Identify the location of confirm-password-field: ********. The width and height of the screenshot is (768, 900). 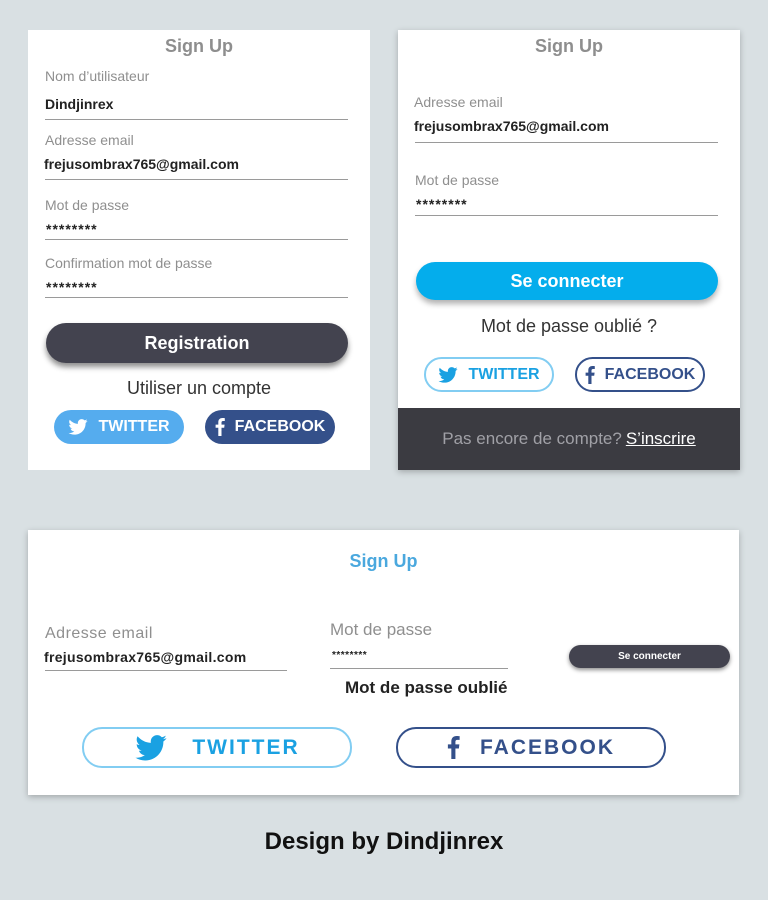
(72, 287).